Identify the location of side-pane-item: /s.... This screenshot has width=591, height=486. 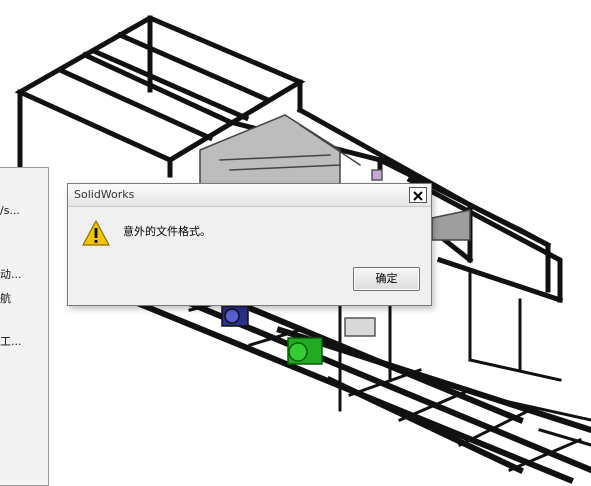
(10, 210).